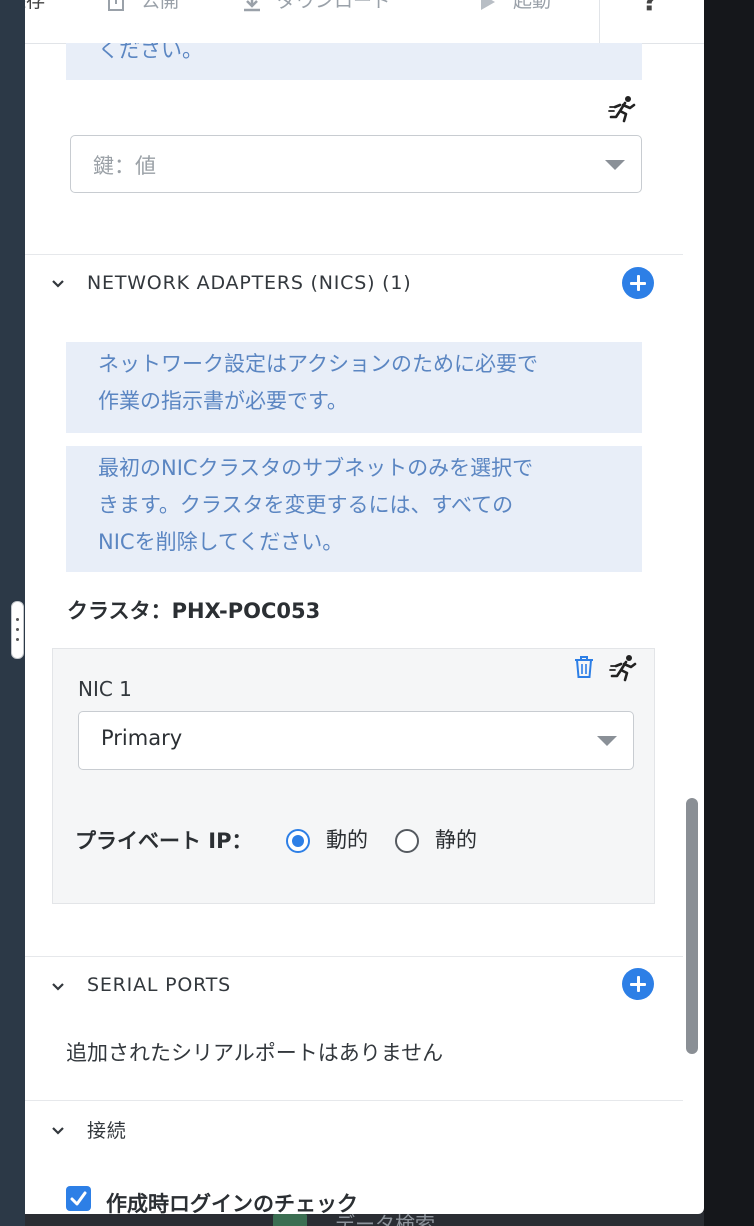 Image resolution: width=754 pixels, height=1226 pixels. Describe the element at coordinates (119, 611) in the screenshot. I see `cluster-label: クラスタ：` at that location.